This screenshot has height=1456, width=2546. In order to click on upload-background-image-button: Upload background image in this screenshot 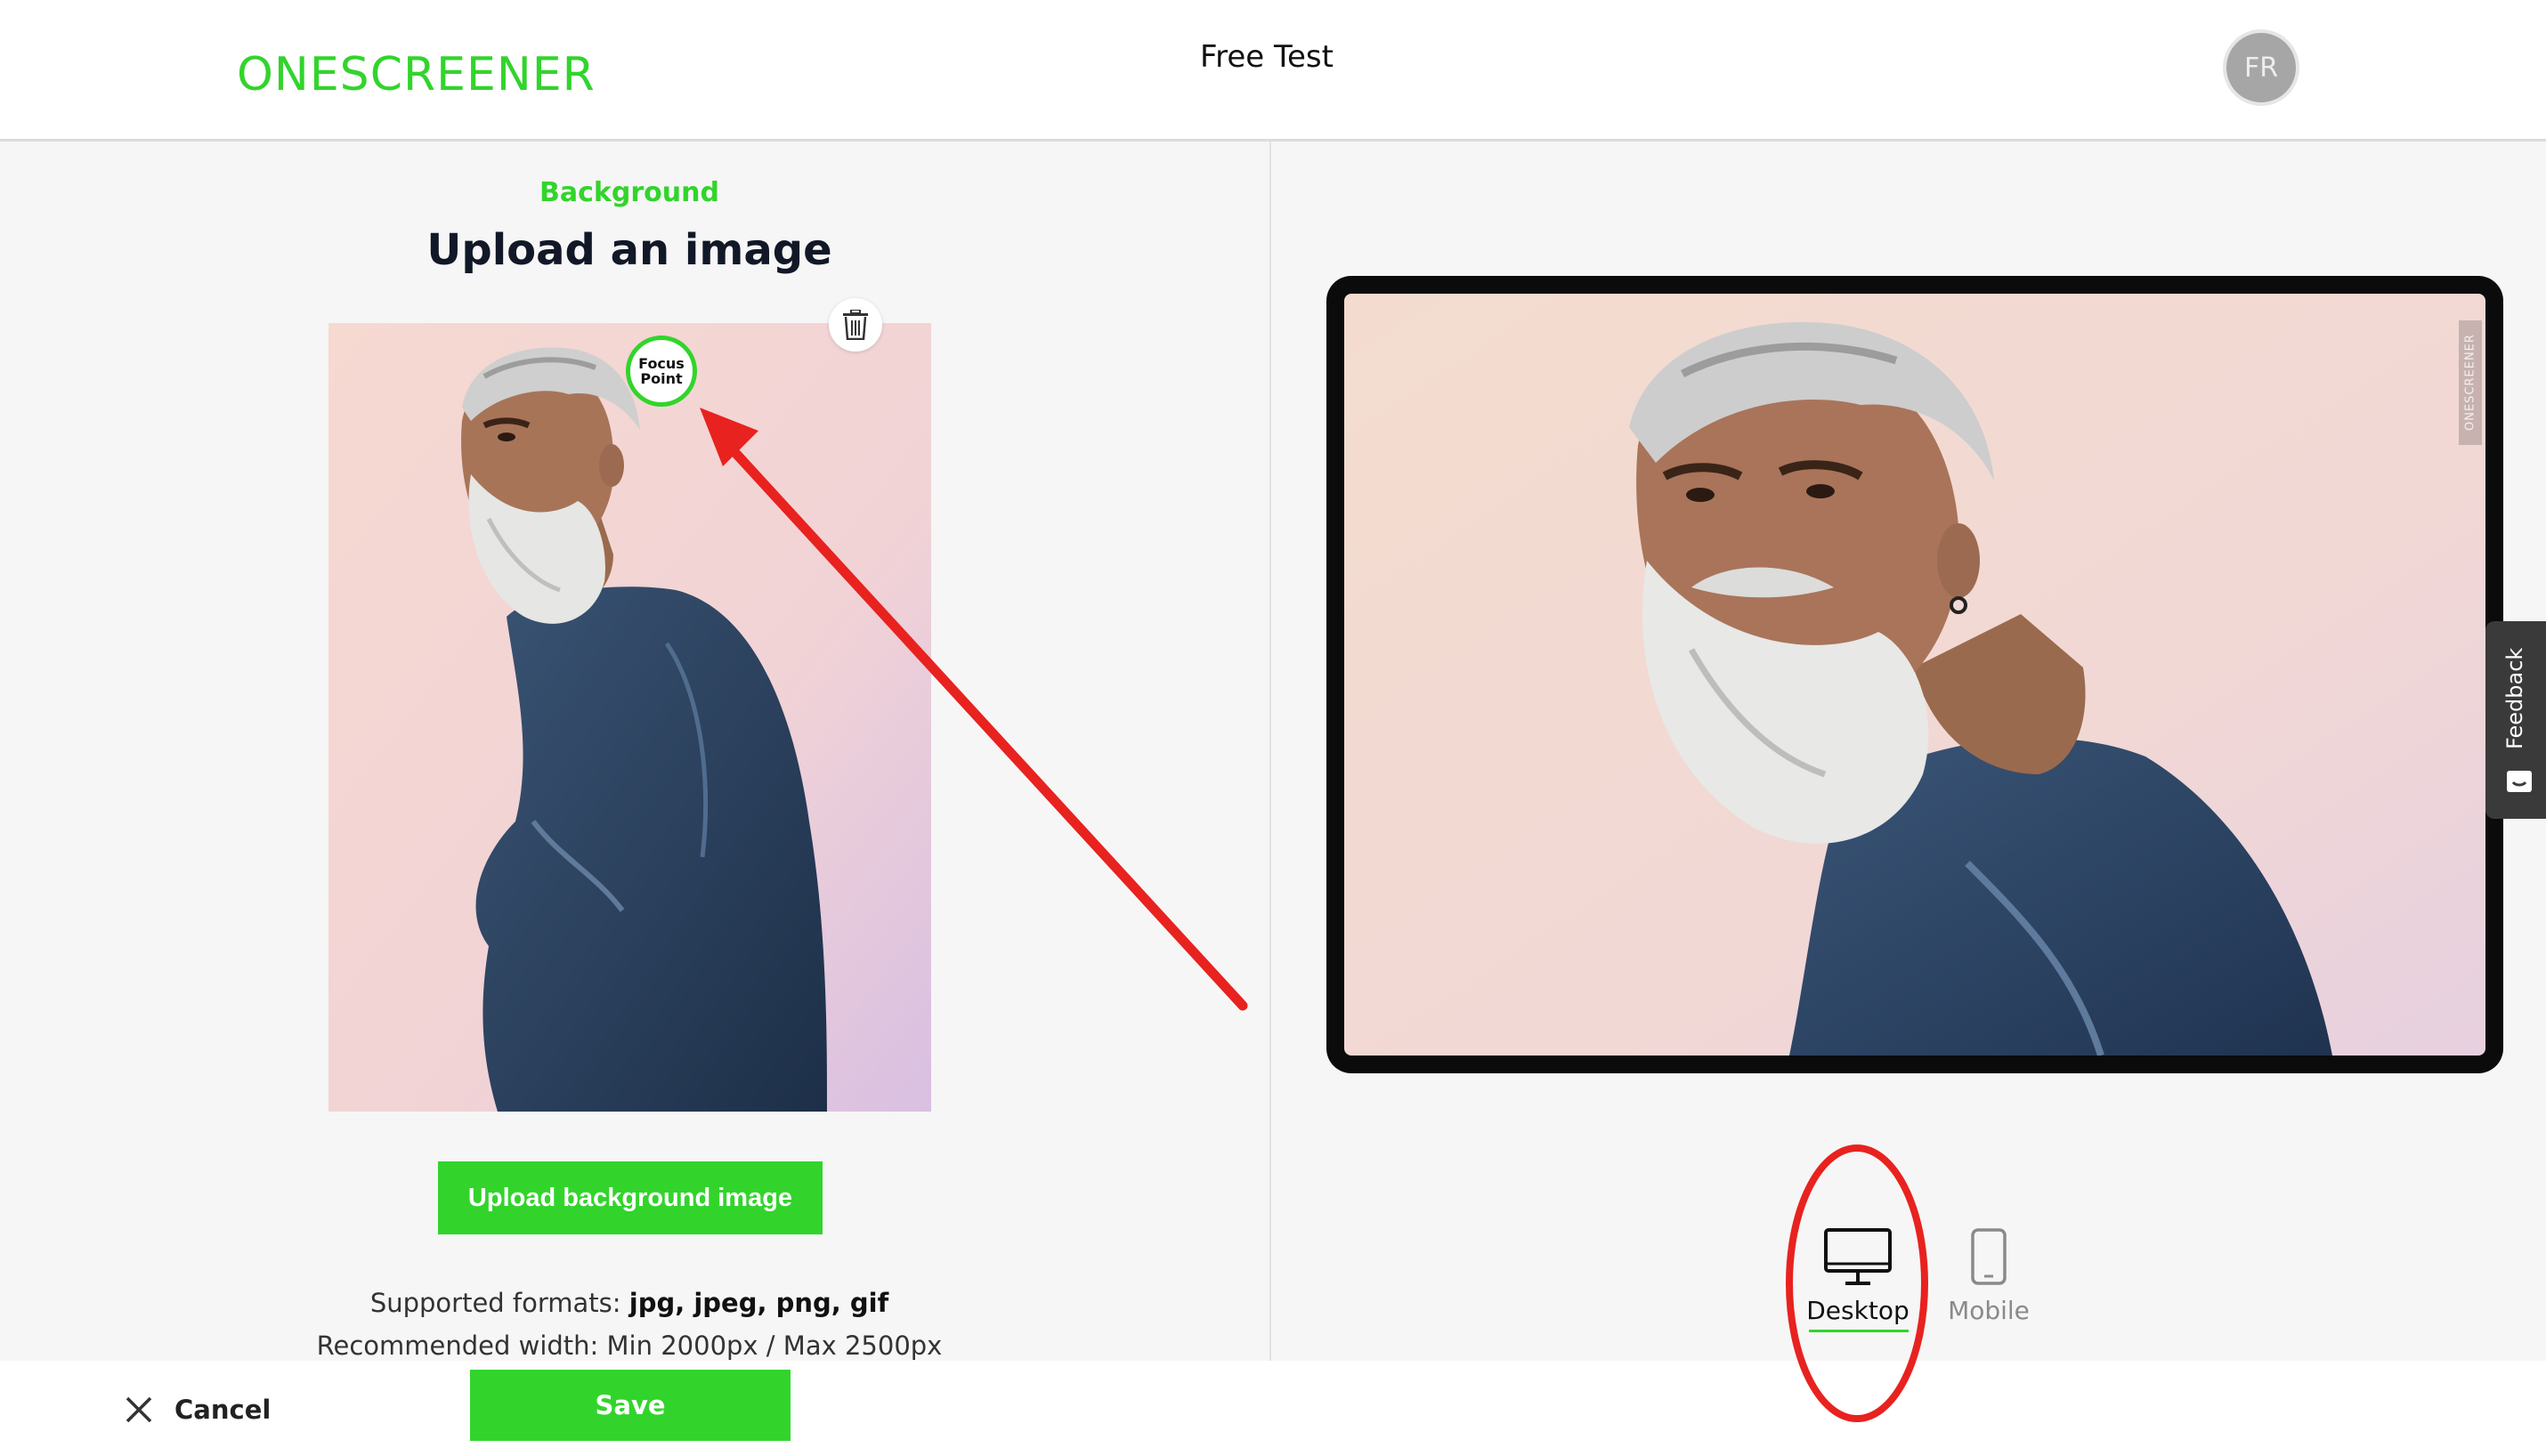, I will do `click(630, 1197)`.